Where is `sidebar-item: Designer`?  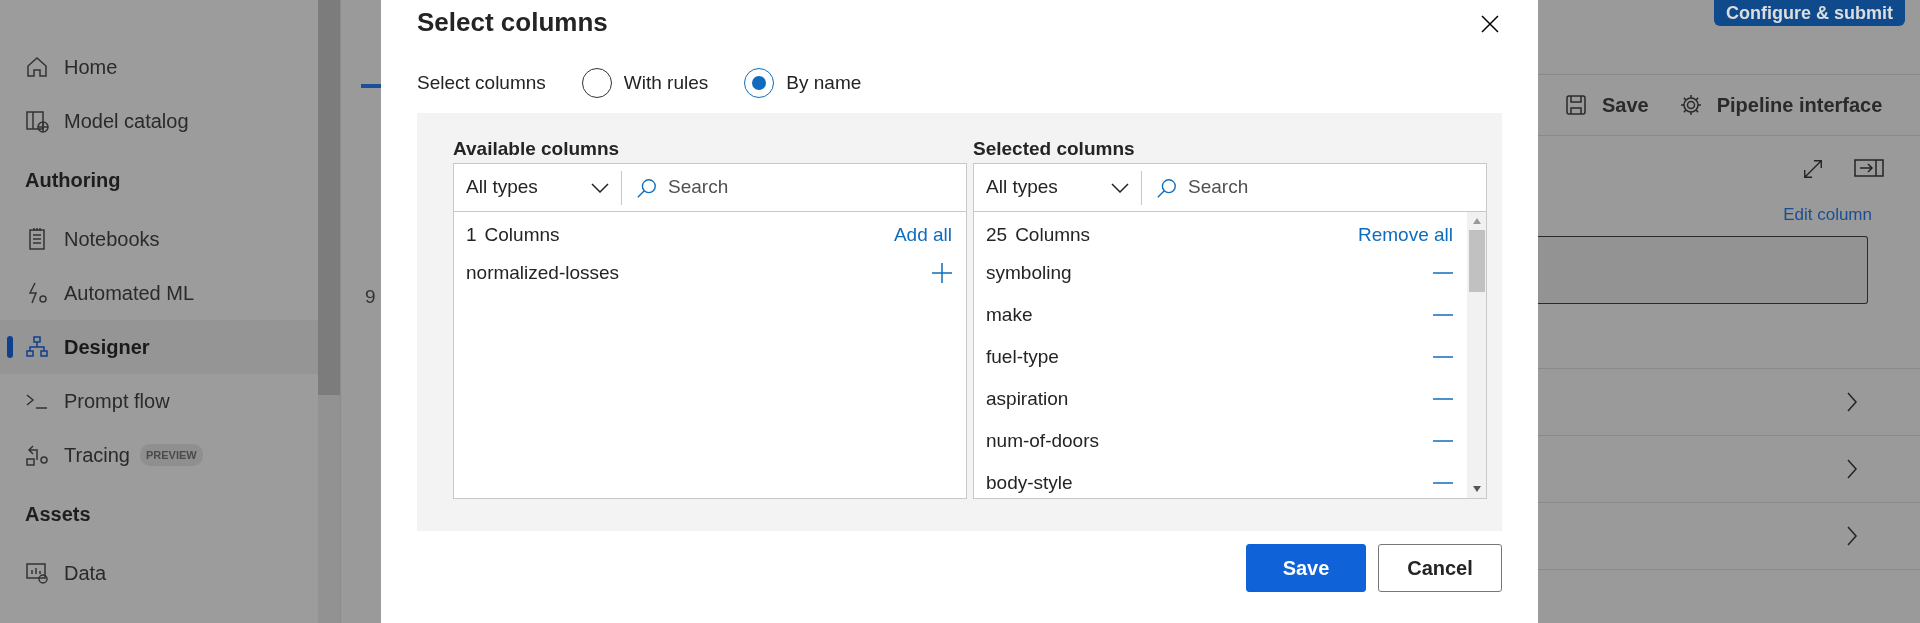 sidebar-item: Designer is located at coordinates (159, 347).